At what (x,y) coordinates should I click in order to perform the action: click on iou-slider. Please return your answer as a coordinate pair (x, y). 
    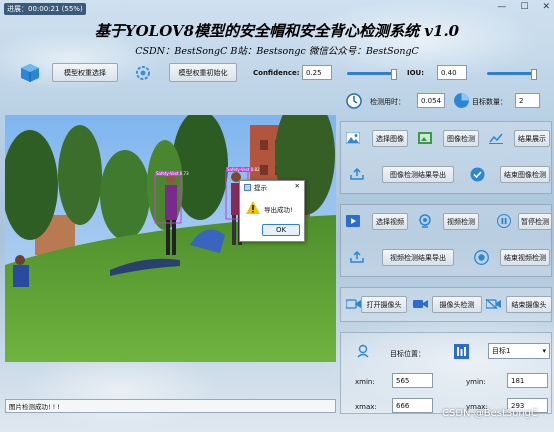
    Looking at the image, I should click on (512, 74).